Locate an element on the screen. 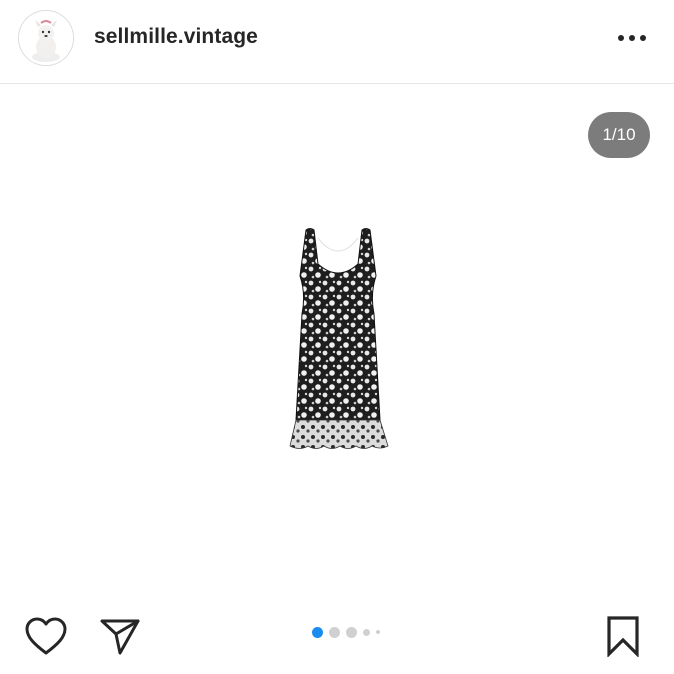 This screenshot has width=674, height=674. heart-icon is located at coordinates (46, 636).